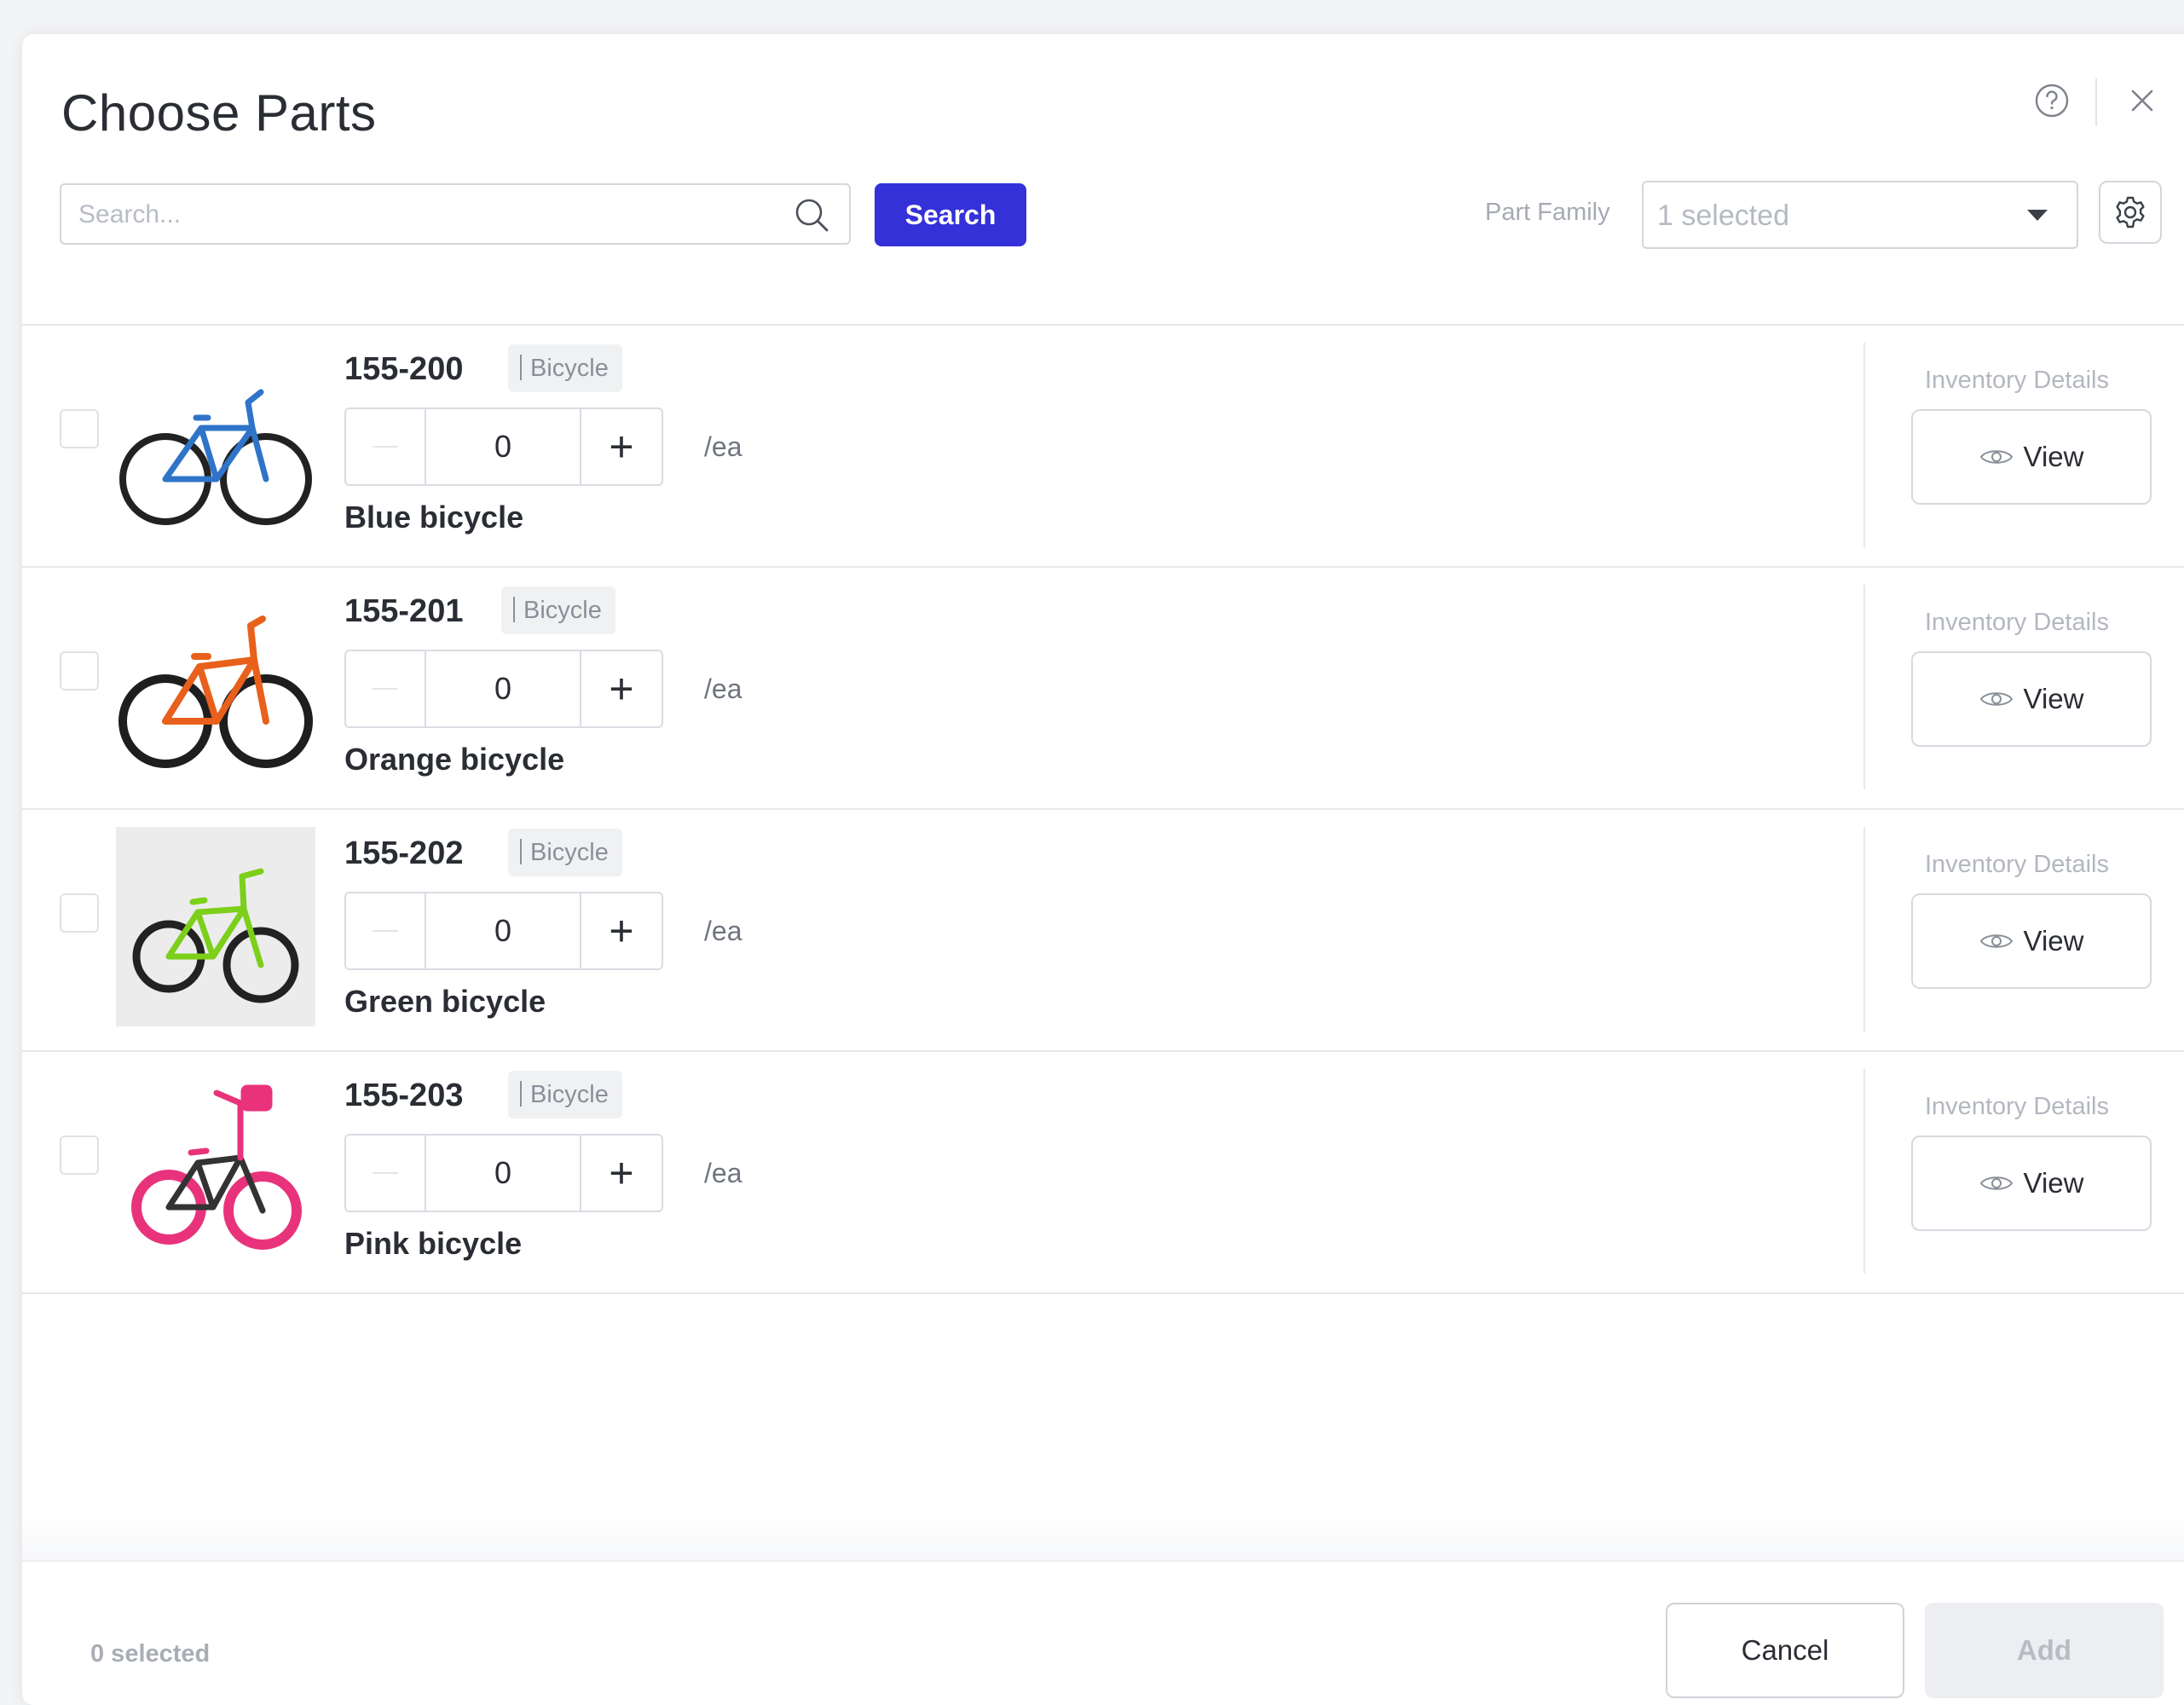  I want to click on part-number: 155-203, so click(404, 1096).